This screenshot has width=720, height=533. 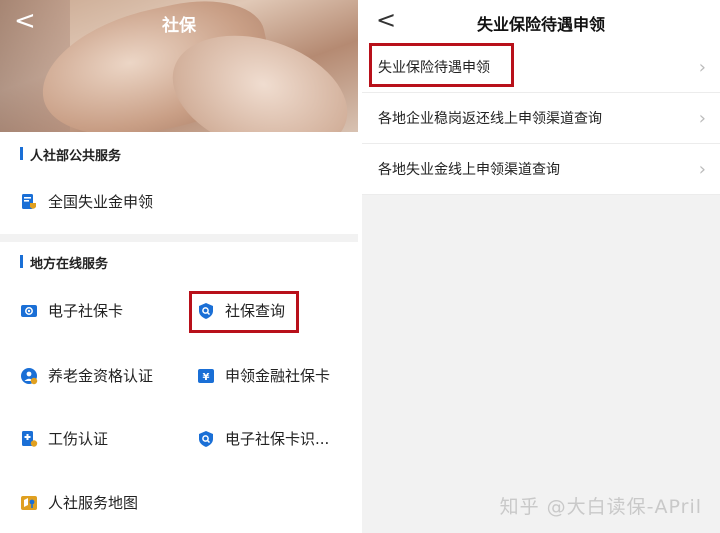 I want to click on list-item-unemployment-channel-query: 各地失业金线上申领渠道查询 ›, so click(x=541, y=169).